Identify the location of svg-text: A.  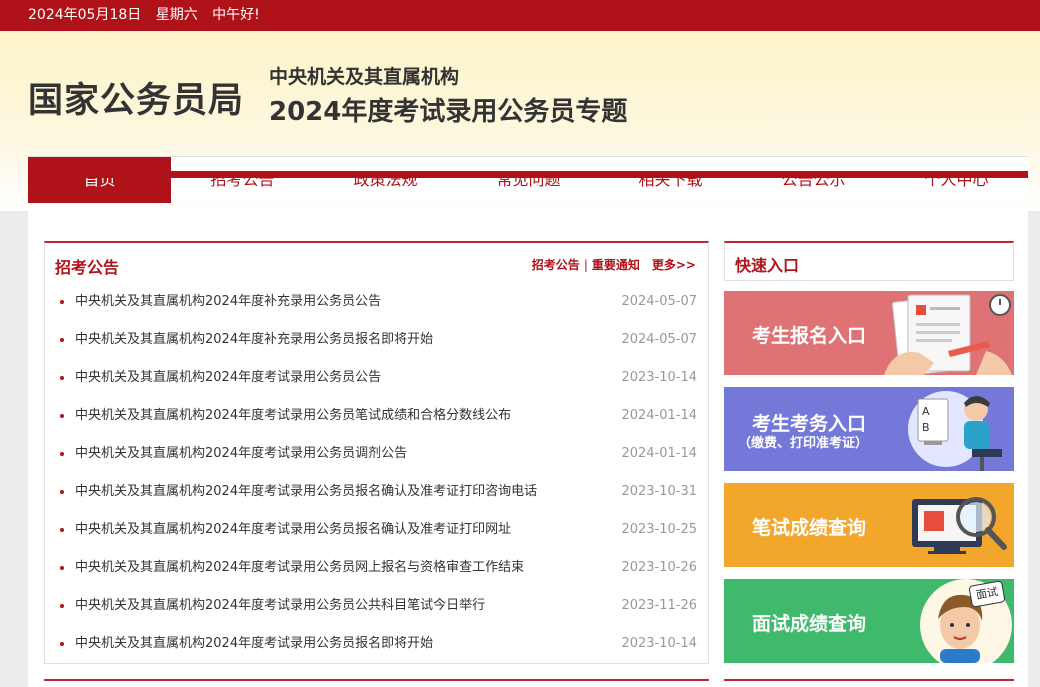
(926, 411).